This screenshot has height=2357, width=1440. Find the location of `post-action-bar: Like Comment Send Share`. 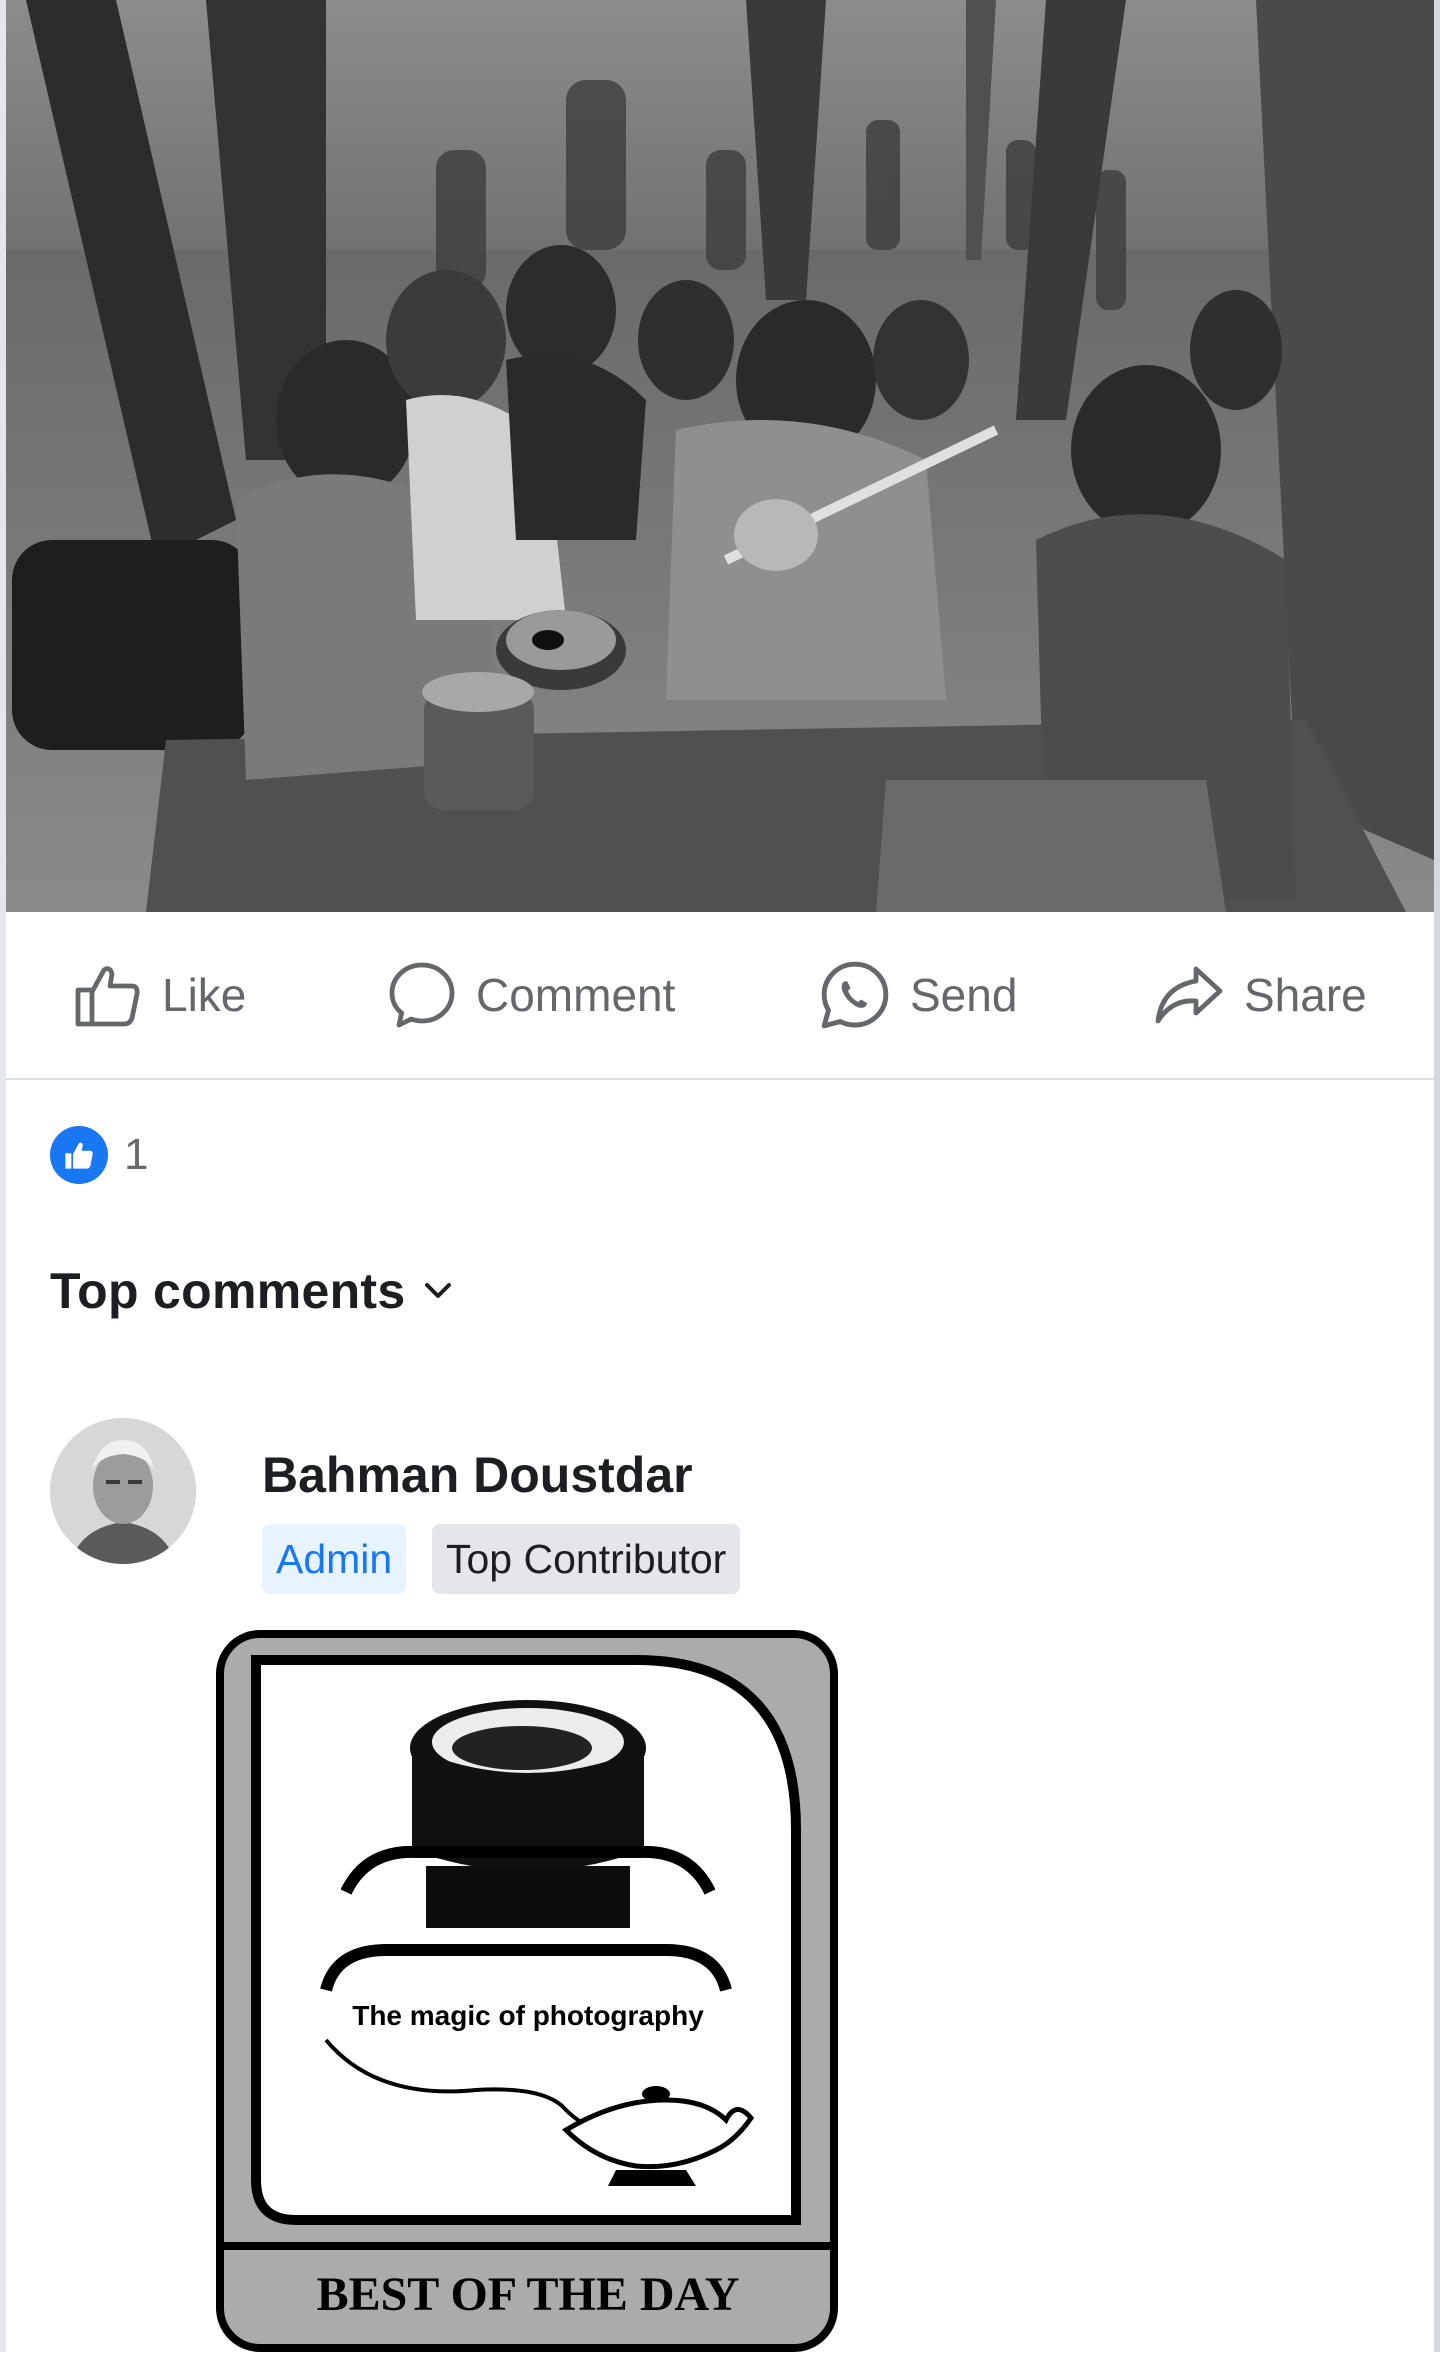

post-action-bar: Like Comment Send Share is located at coordinates (720, 996).